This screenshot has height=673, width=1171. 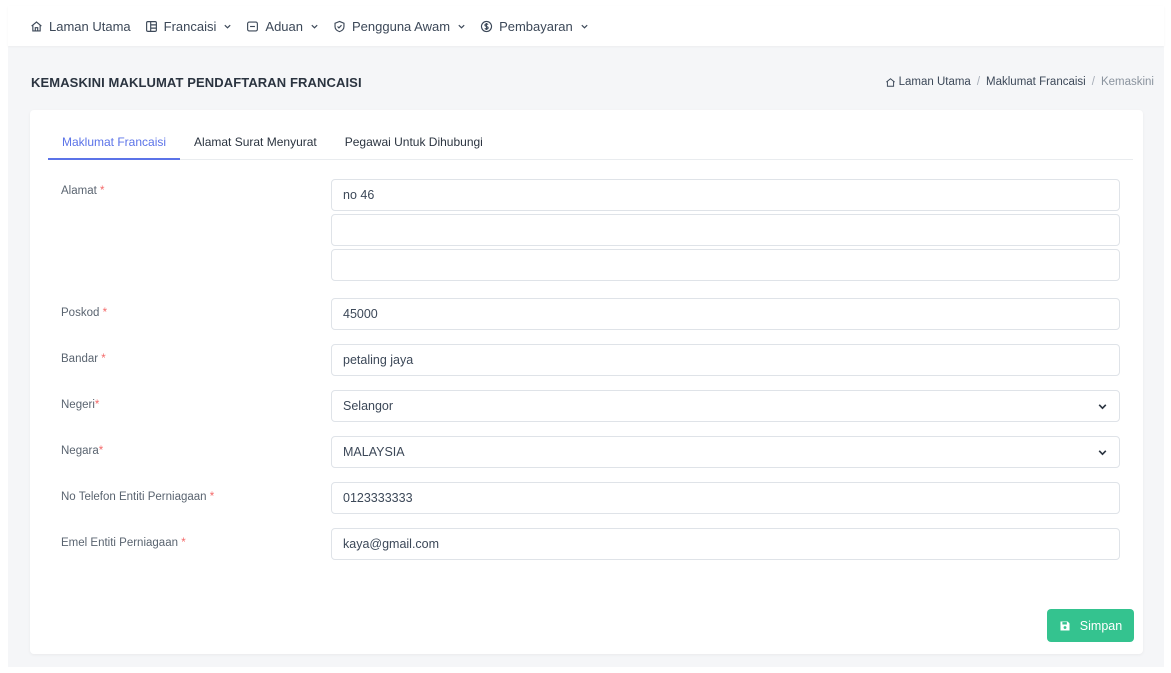 What do you see at coordinates (374, 452) in the screenshot?
I see `negara-selected-value: MALAYSIA` at bounding box center [374, 452].